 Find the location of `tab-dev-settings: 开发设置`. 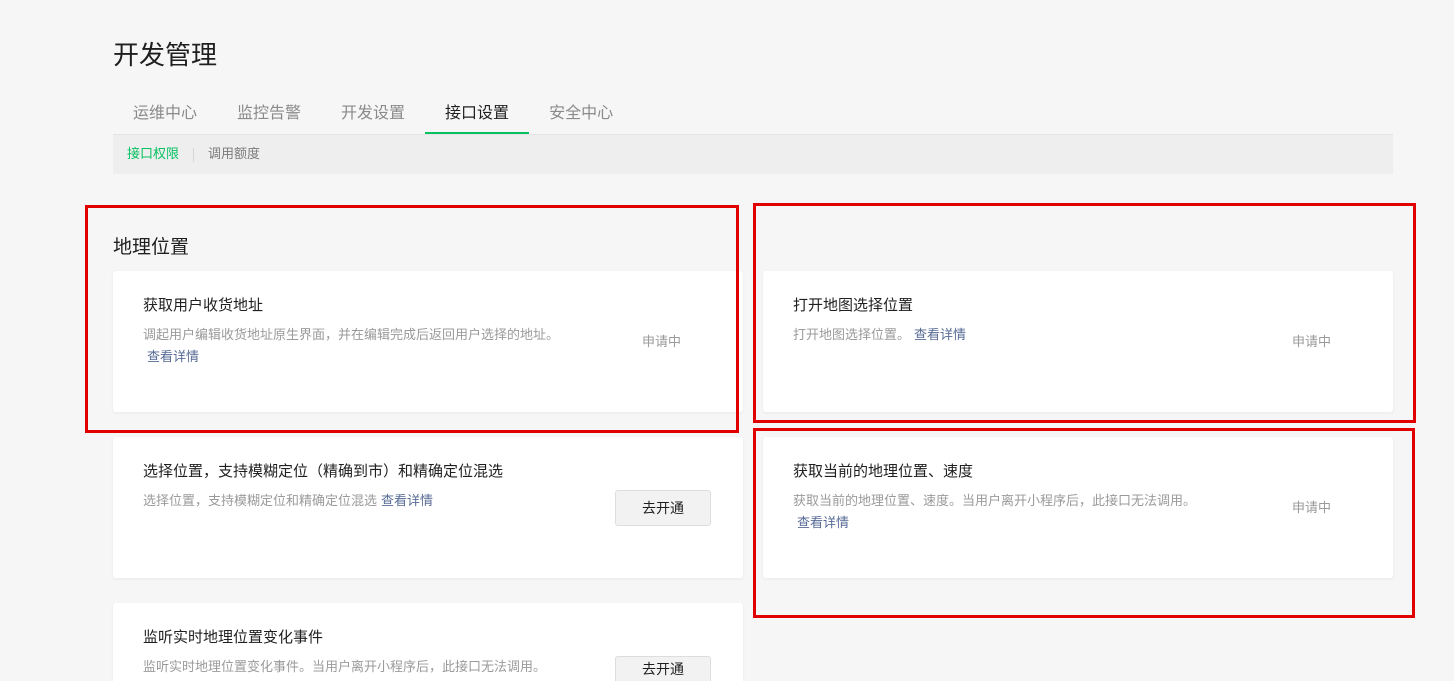

tab-dev-settings: 开发设置 is located at coordinates (373, 113).